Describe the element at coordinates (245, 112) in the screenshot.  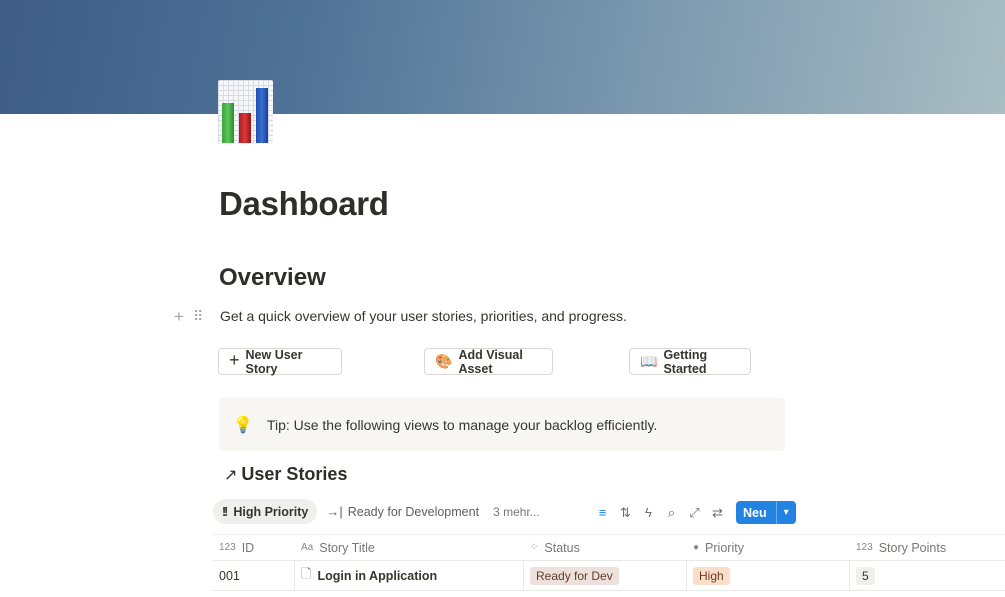
I see `bar-chart-icon` at that location.